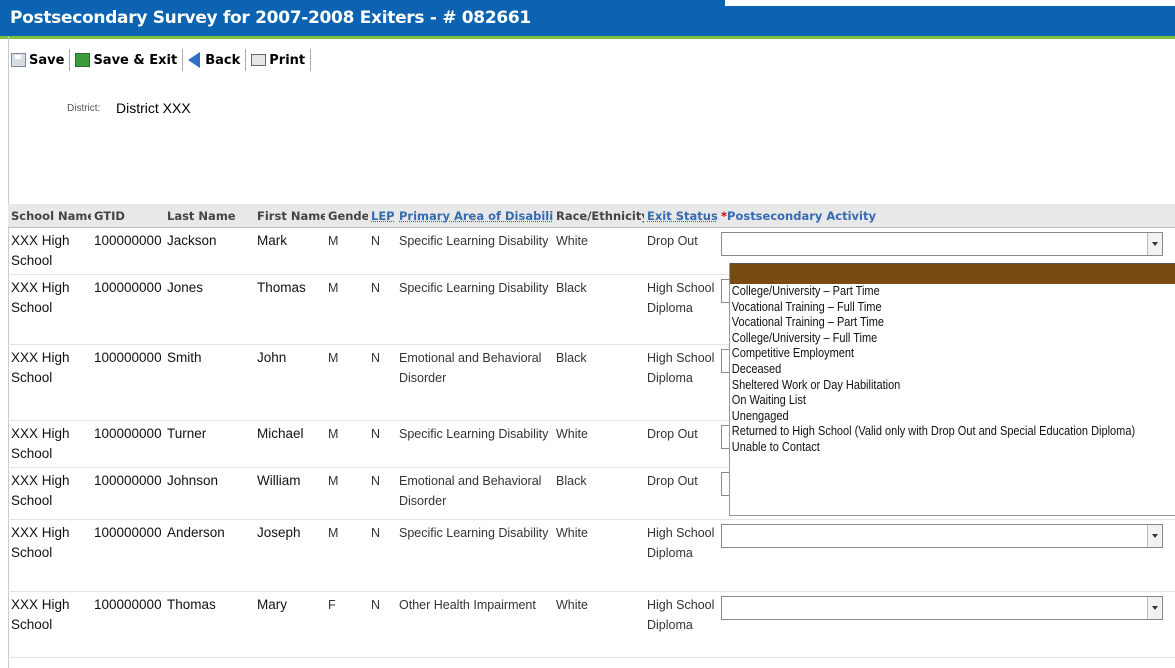 The width and height of the screenshot is (1175, 668). What do you see at coordinates (946, 216) in the screenshot?
I see `col-header-activity: *Postsecondary Activity` at bounding box center [946, 216].